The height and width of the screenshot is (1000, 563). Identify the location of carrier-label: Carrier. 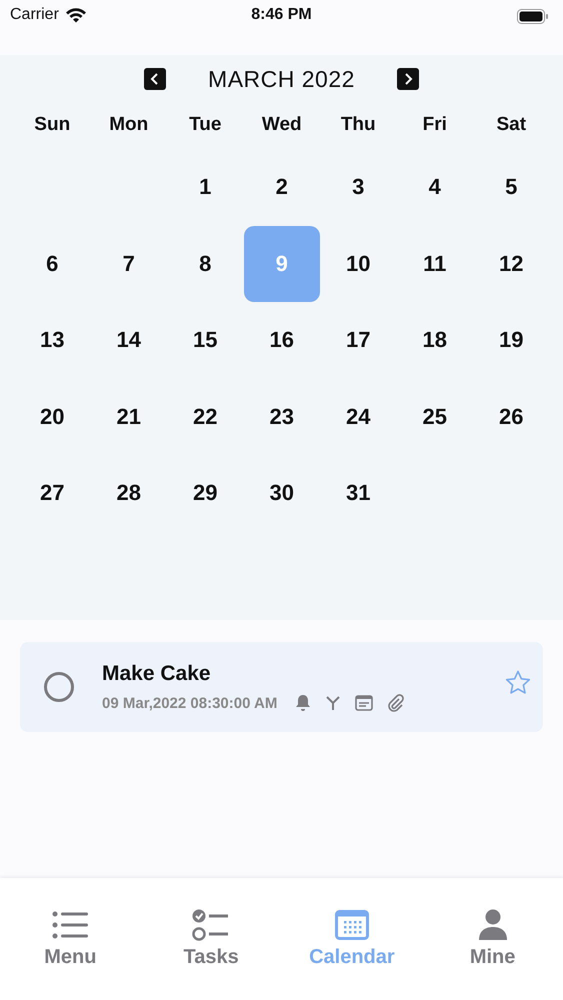
(34, 15).